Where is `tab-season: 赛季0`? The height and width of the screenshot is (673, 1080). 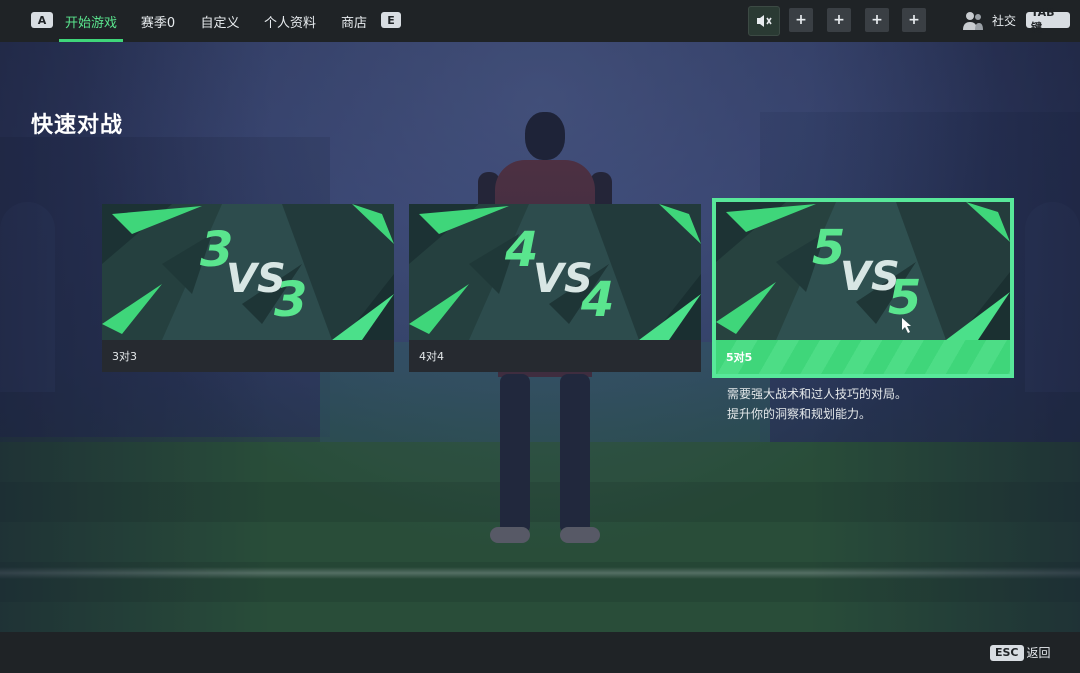
tab-season: 赛季0 is located at coordinates (158, 21).